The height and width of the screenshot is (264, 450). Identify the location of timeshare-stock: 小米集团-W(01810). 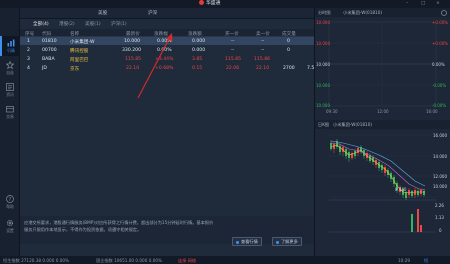
(362, 12).